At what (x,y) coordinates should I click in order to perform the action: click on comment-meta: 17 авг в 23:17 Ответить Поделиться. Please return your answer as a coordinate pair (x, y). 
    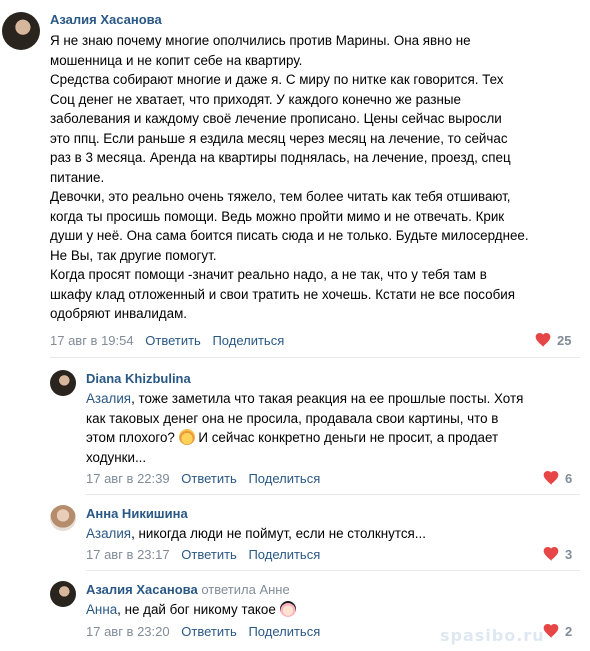
    Looking at the image, I should click on (207, 554).